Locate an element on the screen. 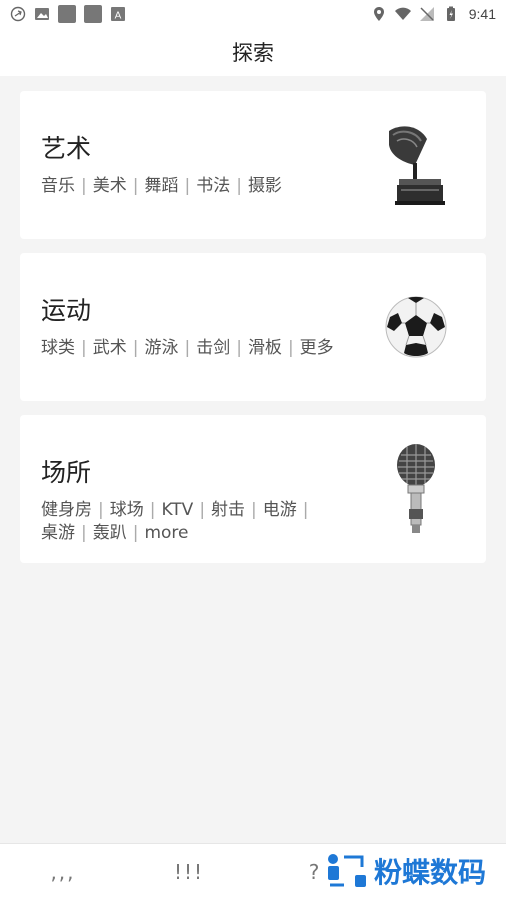 Image resolution: width=506 pixels, height=900 pixels. svg-text: A is located at coordinates (118, 16).